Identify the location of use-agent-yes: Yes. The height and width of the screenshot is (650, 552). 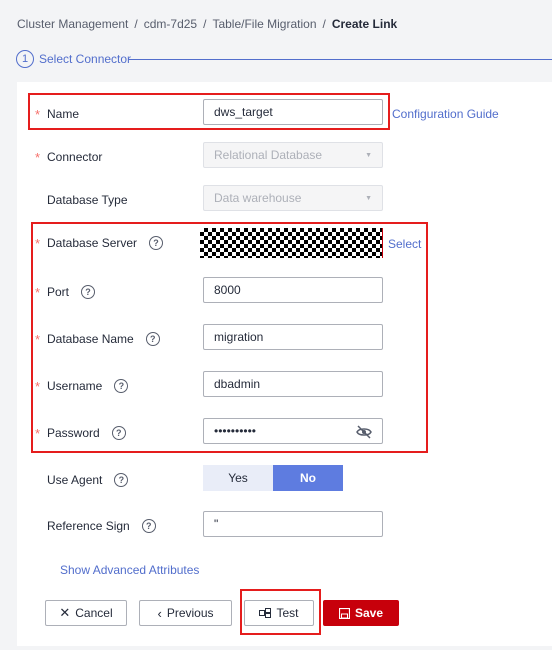
(238, 478).